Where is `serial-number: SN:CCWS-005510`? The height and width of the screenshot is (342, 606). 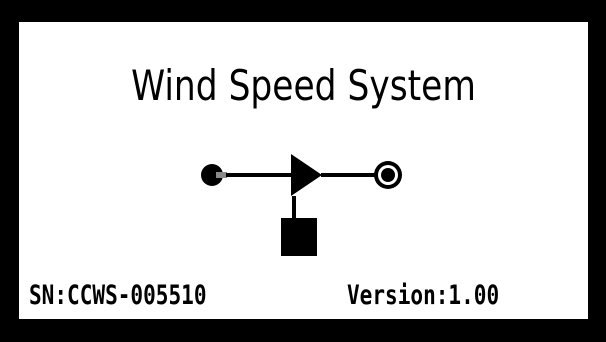 serial-number: SN:CCWS-005510 is located at coordinates (118, 295).